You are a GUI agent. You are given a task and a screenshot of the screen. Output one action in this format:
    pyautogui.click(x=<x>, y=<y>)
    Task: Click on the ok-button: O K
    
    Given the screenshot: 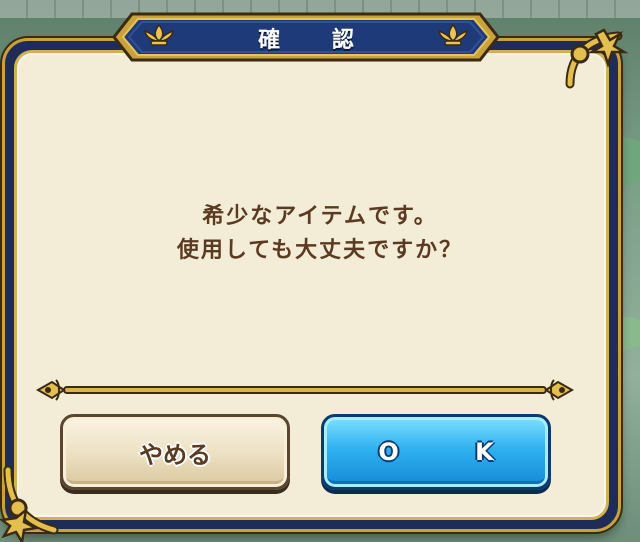 What is the action you would take?
    pyautogui.click(x=436, y=452)
    